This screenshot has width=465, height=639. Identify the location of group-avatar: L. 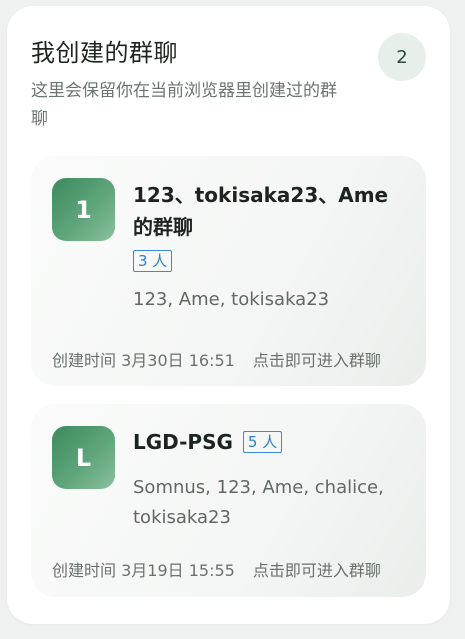
(83, 457).